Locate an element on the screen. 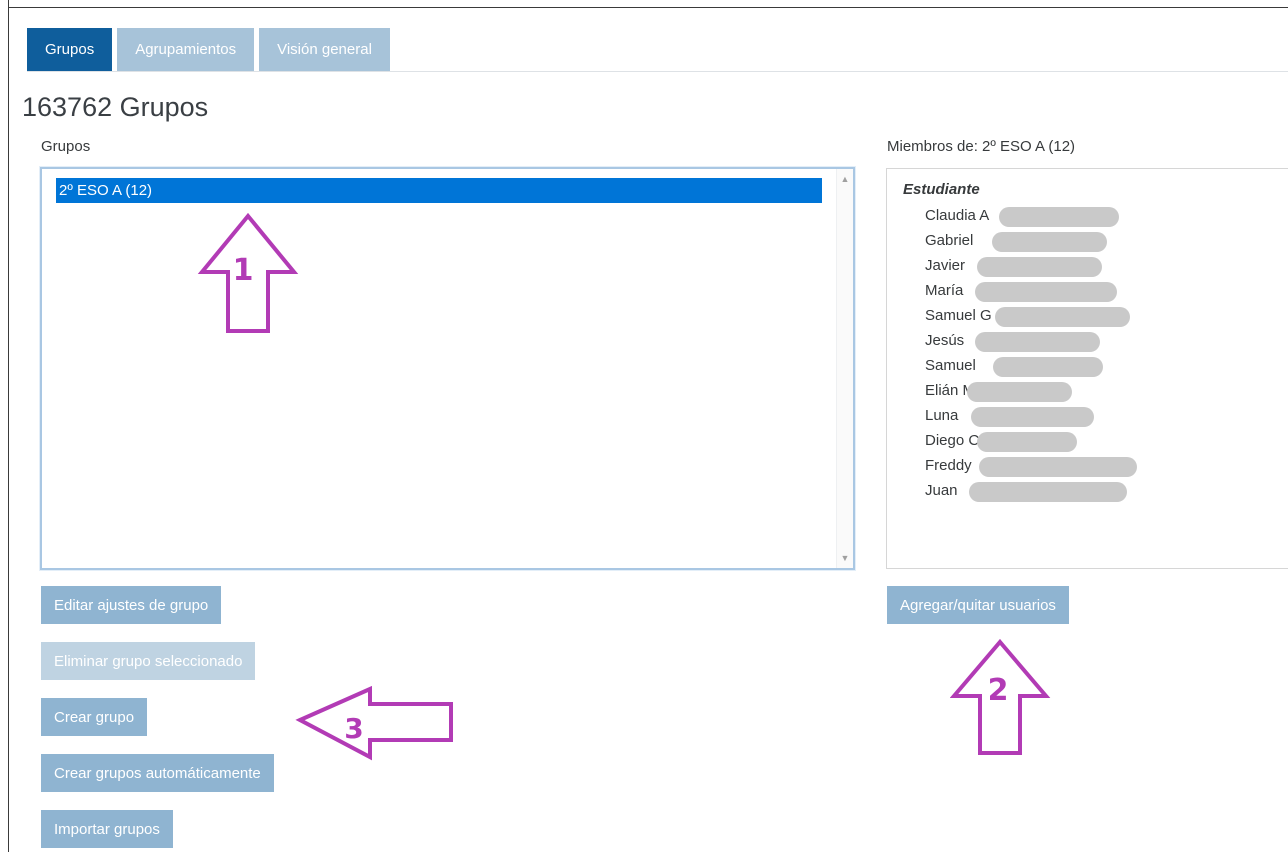  groups-scrollbar: ▲ ▼ is located at coordinates (844, 368).